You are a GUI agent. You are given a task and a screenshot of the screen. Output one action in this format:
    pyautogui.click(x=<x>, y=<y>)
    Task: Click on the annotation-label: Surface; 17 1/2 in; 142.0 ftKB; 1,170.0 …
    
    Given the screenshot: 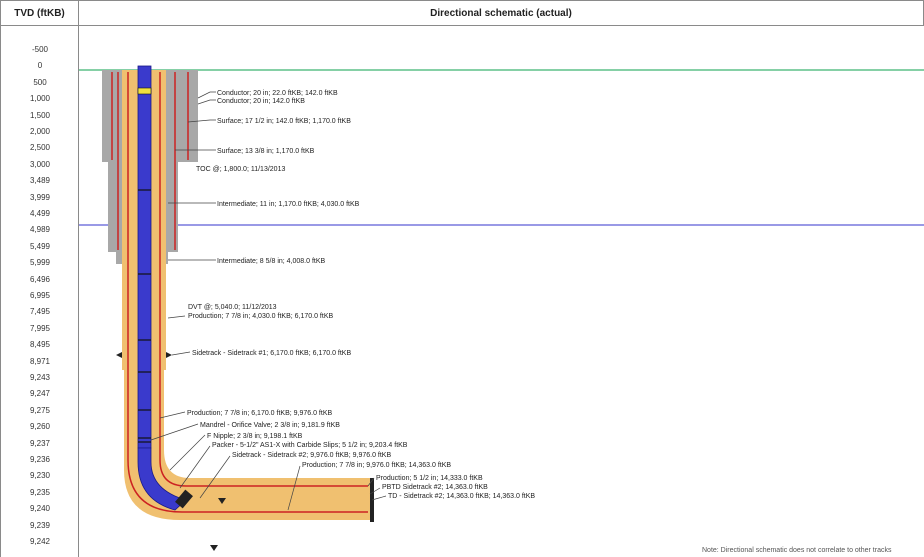 What is the action you would take?
    pyautogui.click(x=284, y=121)
    